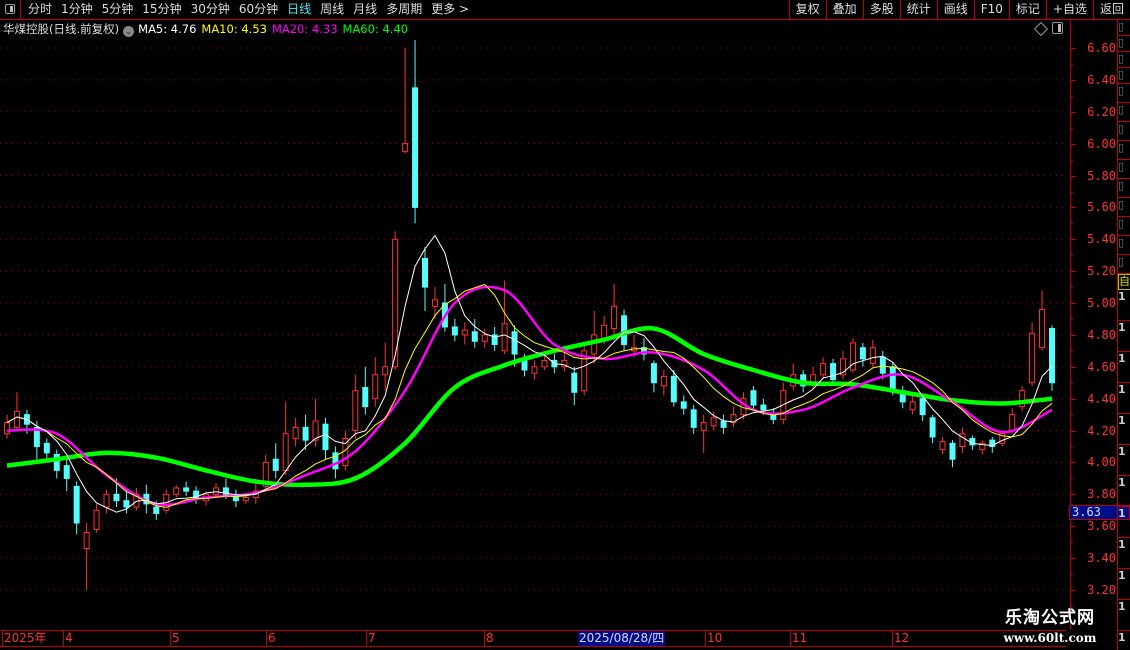 This screenshot has height=650, width=1130. Describe the element at coordinates (1101, 111) in the screenshot. I see `y-tick-label: 6.20` at that location.